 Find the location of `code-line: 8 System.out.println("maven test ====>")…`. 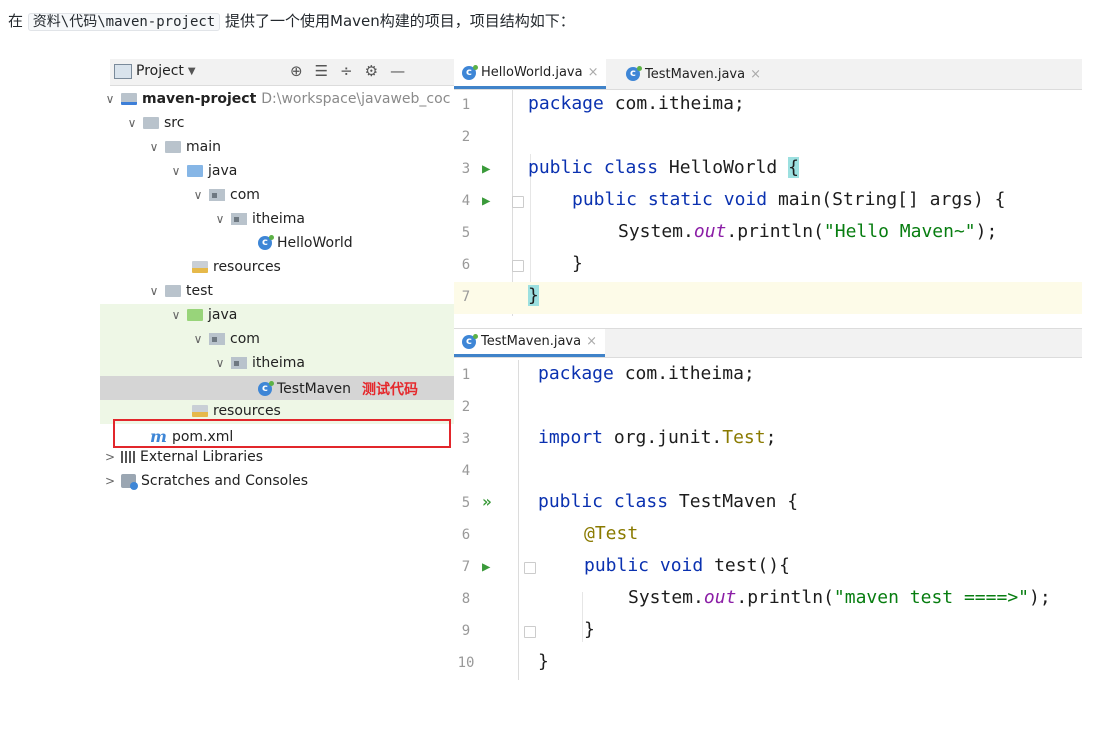

code-line: 8 System.out.println("maven test ====>")… is located at coordinates (768, 600).